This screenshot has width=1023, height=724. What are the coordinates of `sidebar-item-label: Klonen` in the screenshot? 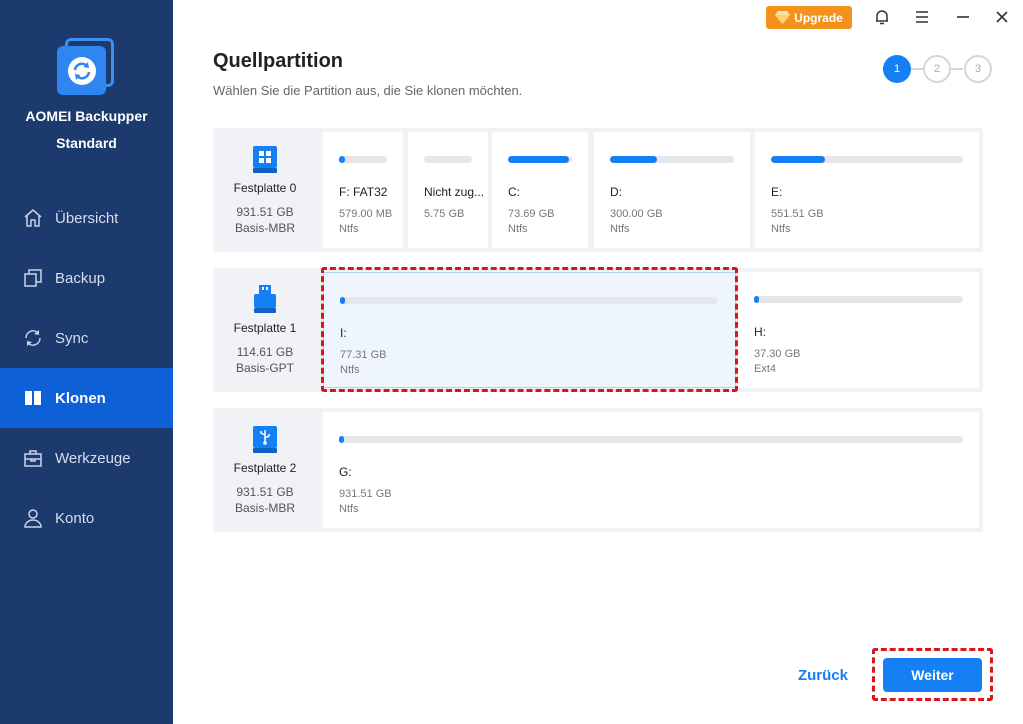 It's located at (80, 398).